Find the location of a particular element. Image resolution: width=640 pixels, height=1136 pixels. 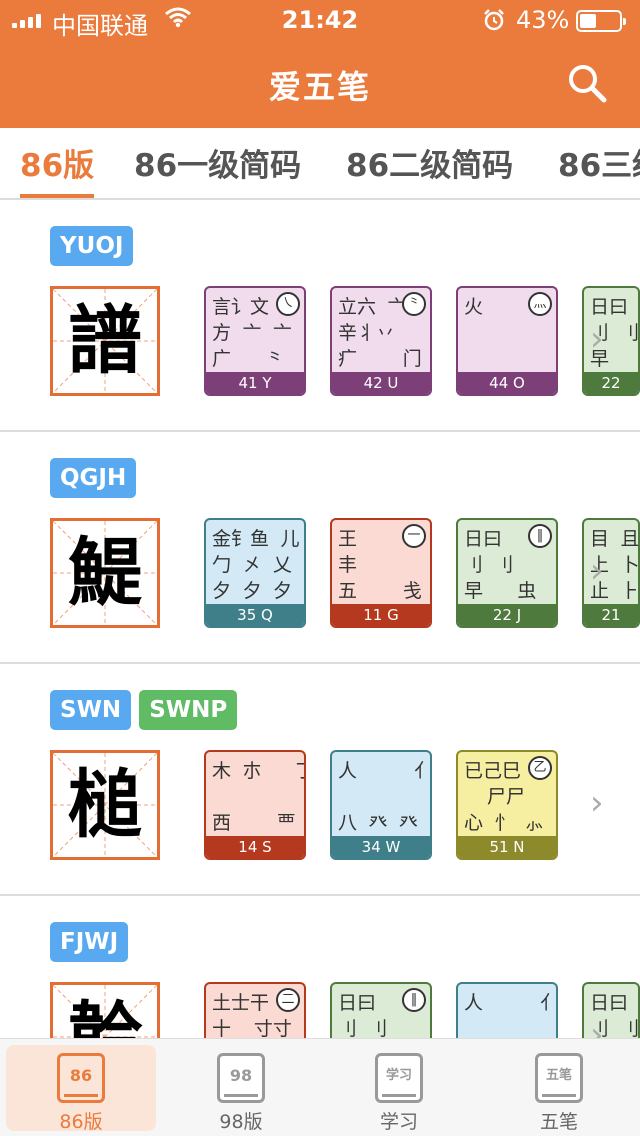

key-card: 王 丰 五 戋一 11 G is located at coordinates (381, 573).